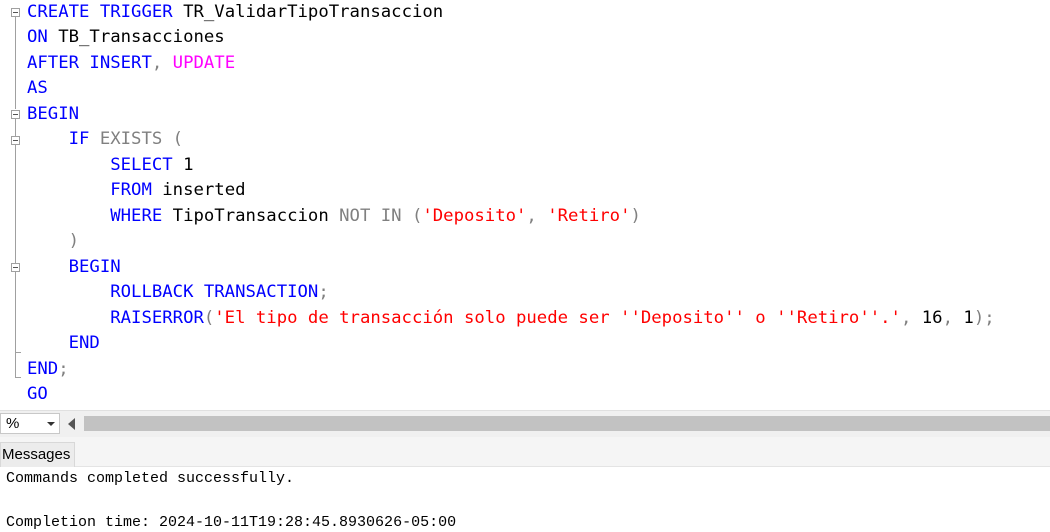 Image resolution: width=1050 pixels, height=532 pixels. Describe the element at coordinates (15, 140) in the screenshot. I see `collapse-if-exists-icon` at that location.